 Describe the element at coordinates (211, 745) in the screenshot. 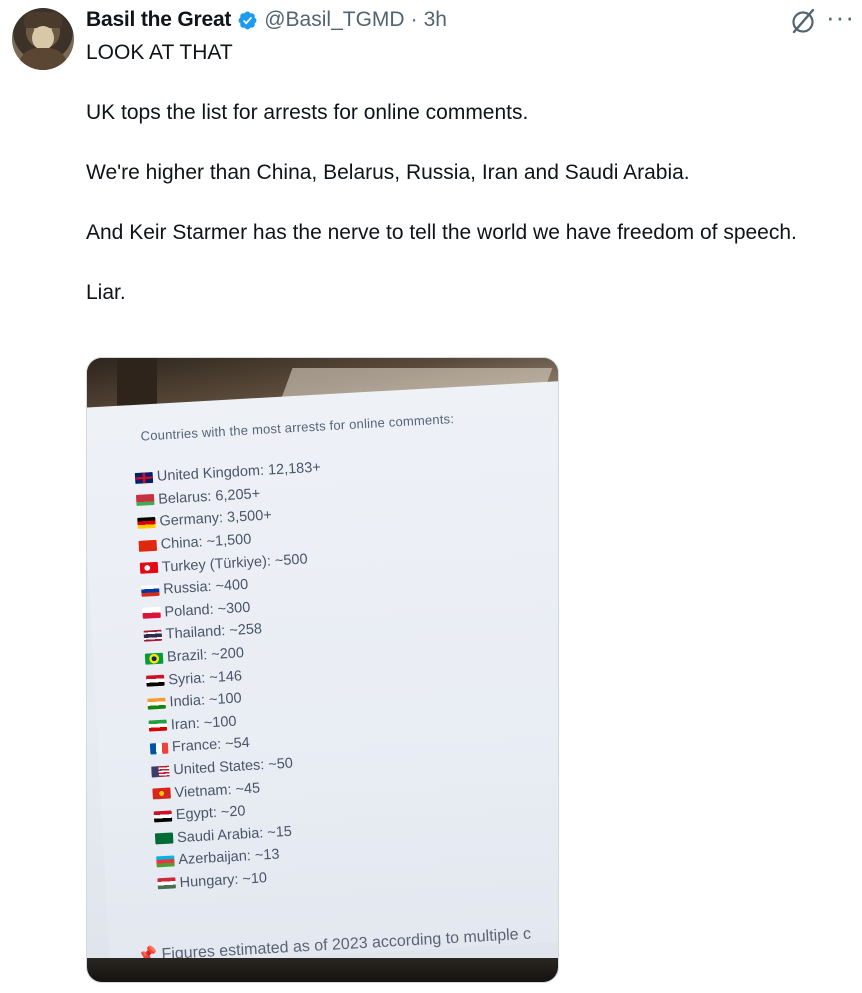

I see `slide-row-text: France: ~54` at that location.